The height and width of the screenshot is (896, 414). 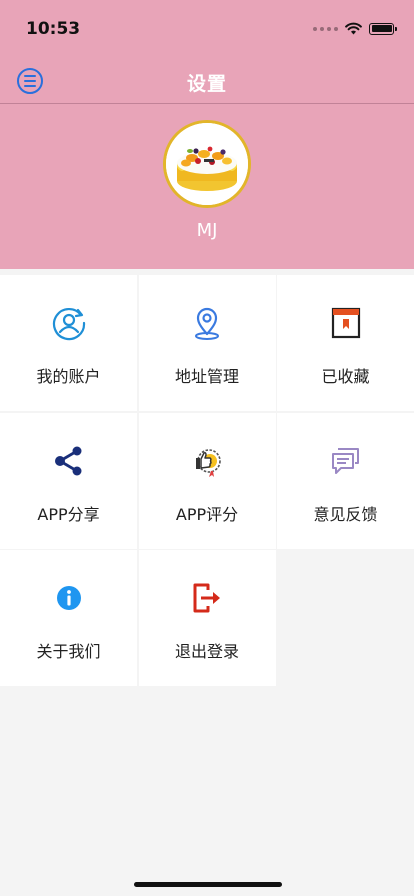 I want to click on thumbs-up-badge-icon, so click(x=207, y=461).